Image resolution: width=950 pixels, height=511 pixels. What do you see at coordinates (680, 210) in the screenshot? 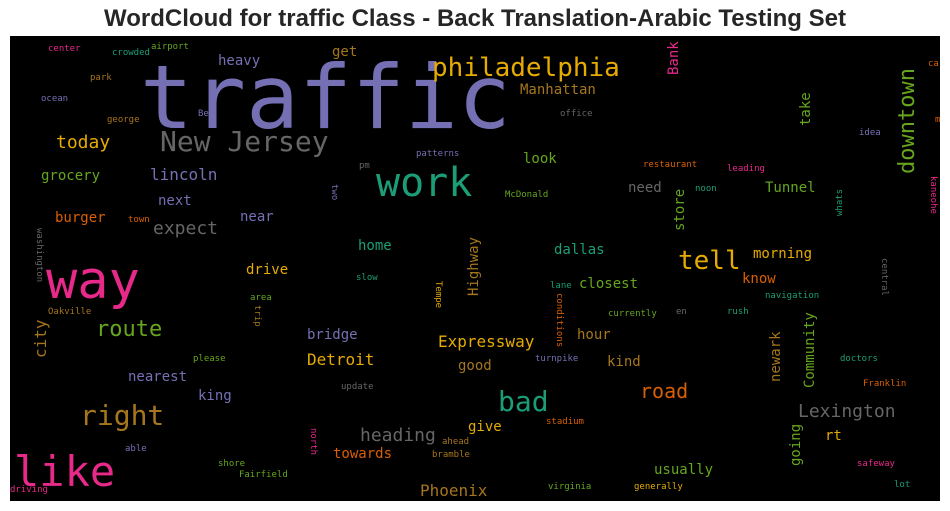
I see `word-store: store` at bounding box center [680, 210].